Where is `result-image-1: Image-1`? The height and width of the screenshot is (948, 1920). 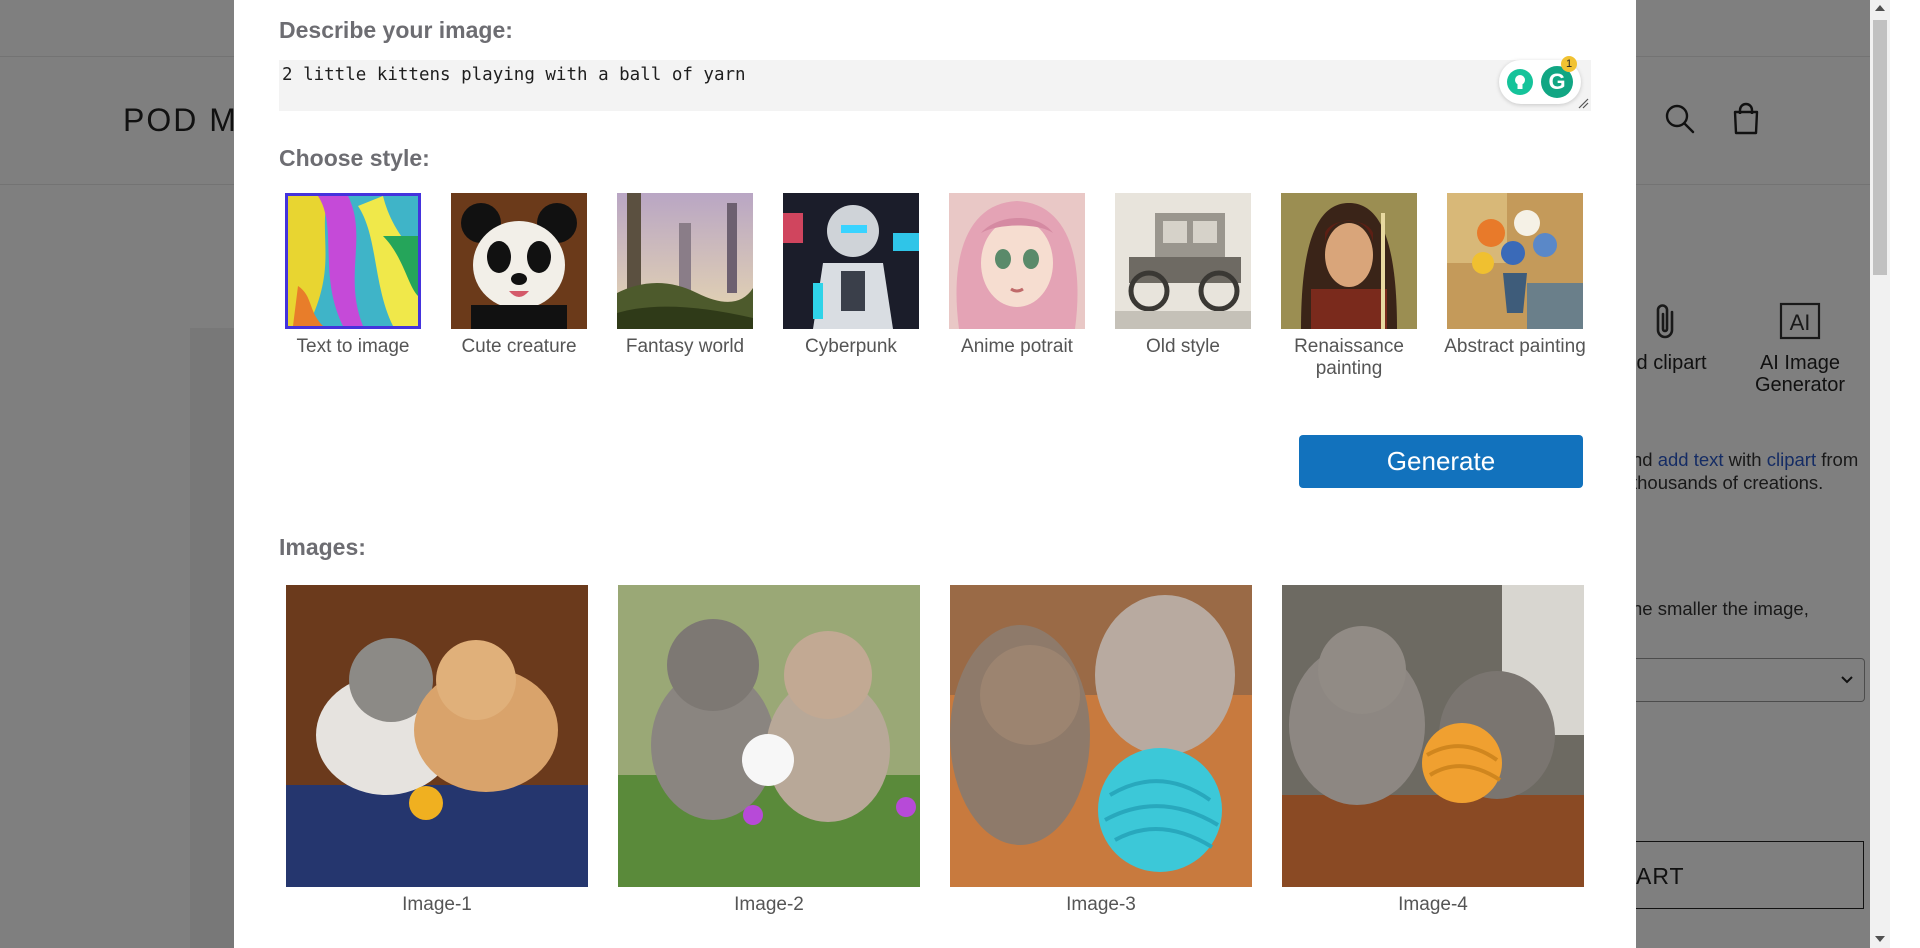
result-image-1: Image-1 is located at coordinates (437, 750).